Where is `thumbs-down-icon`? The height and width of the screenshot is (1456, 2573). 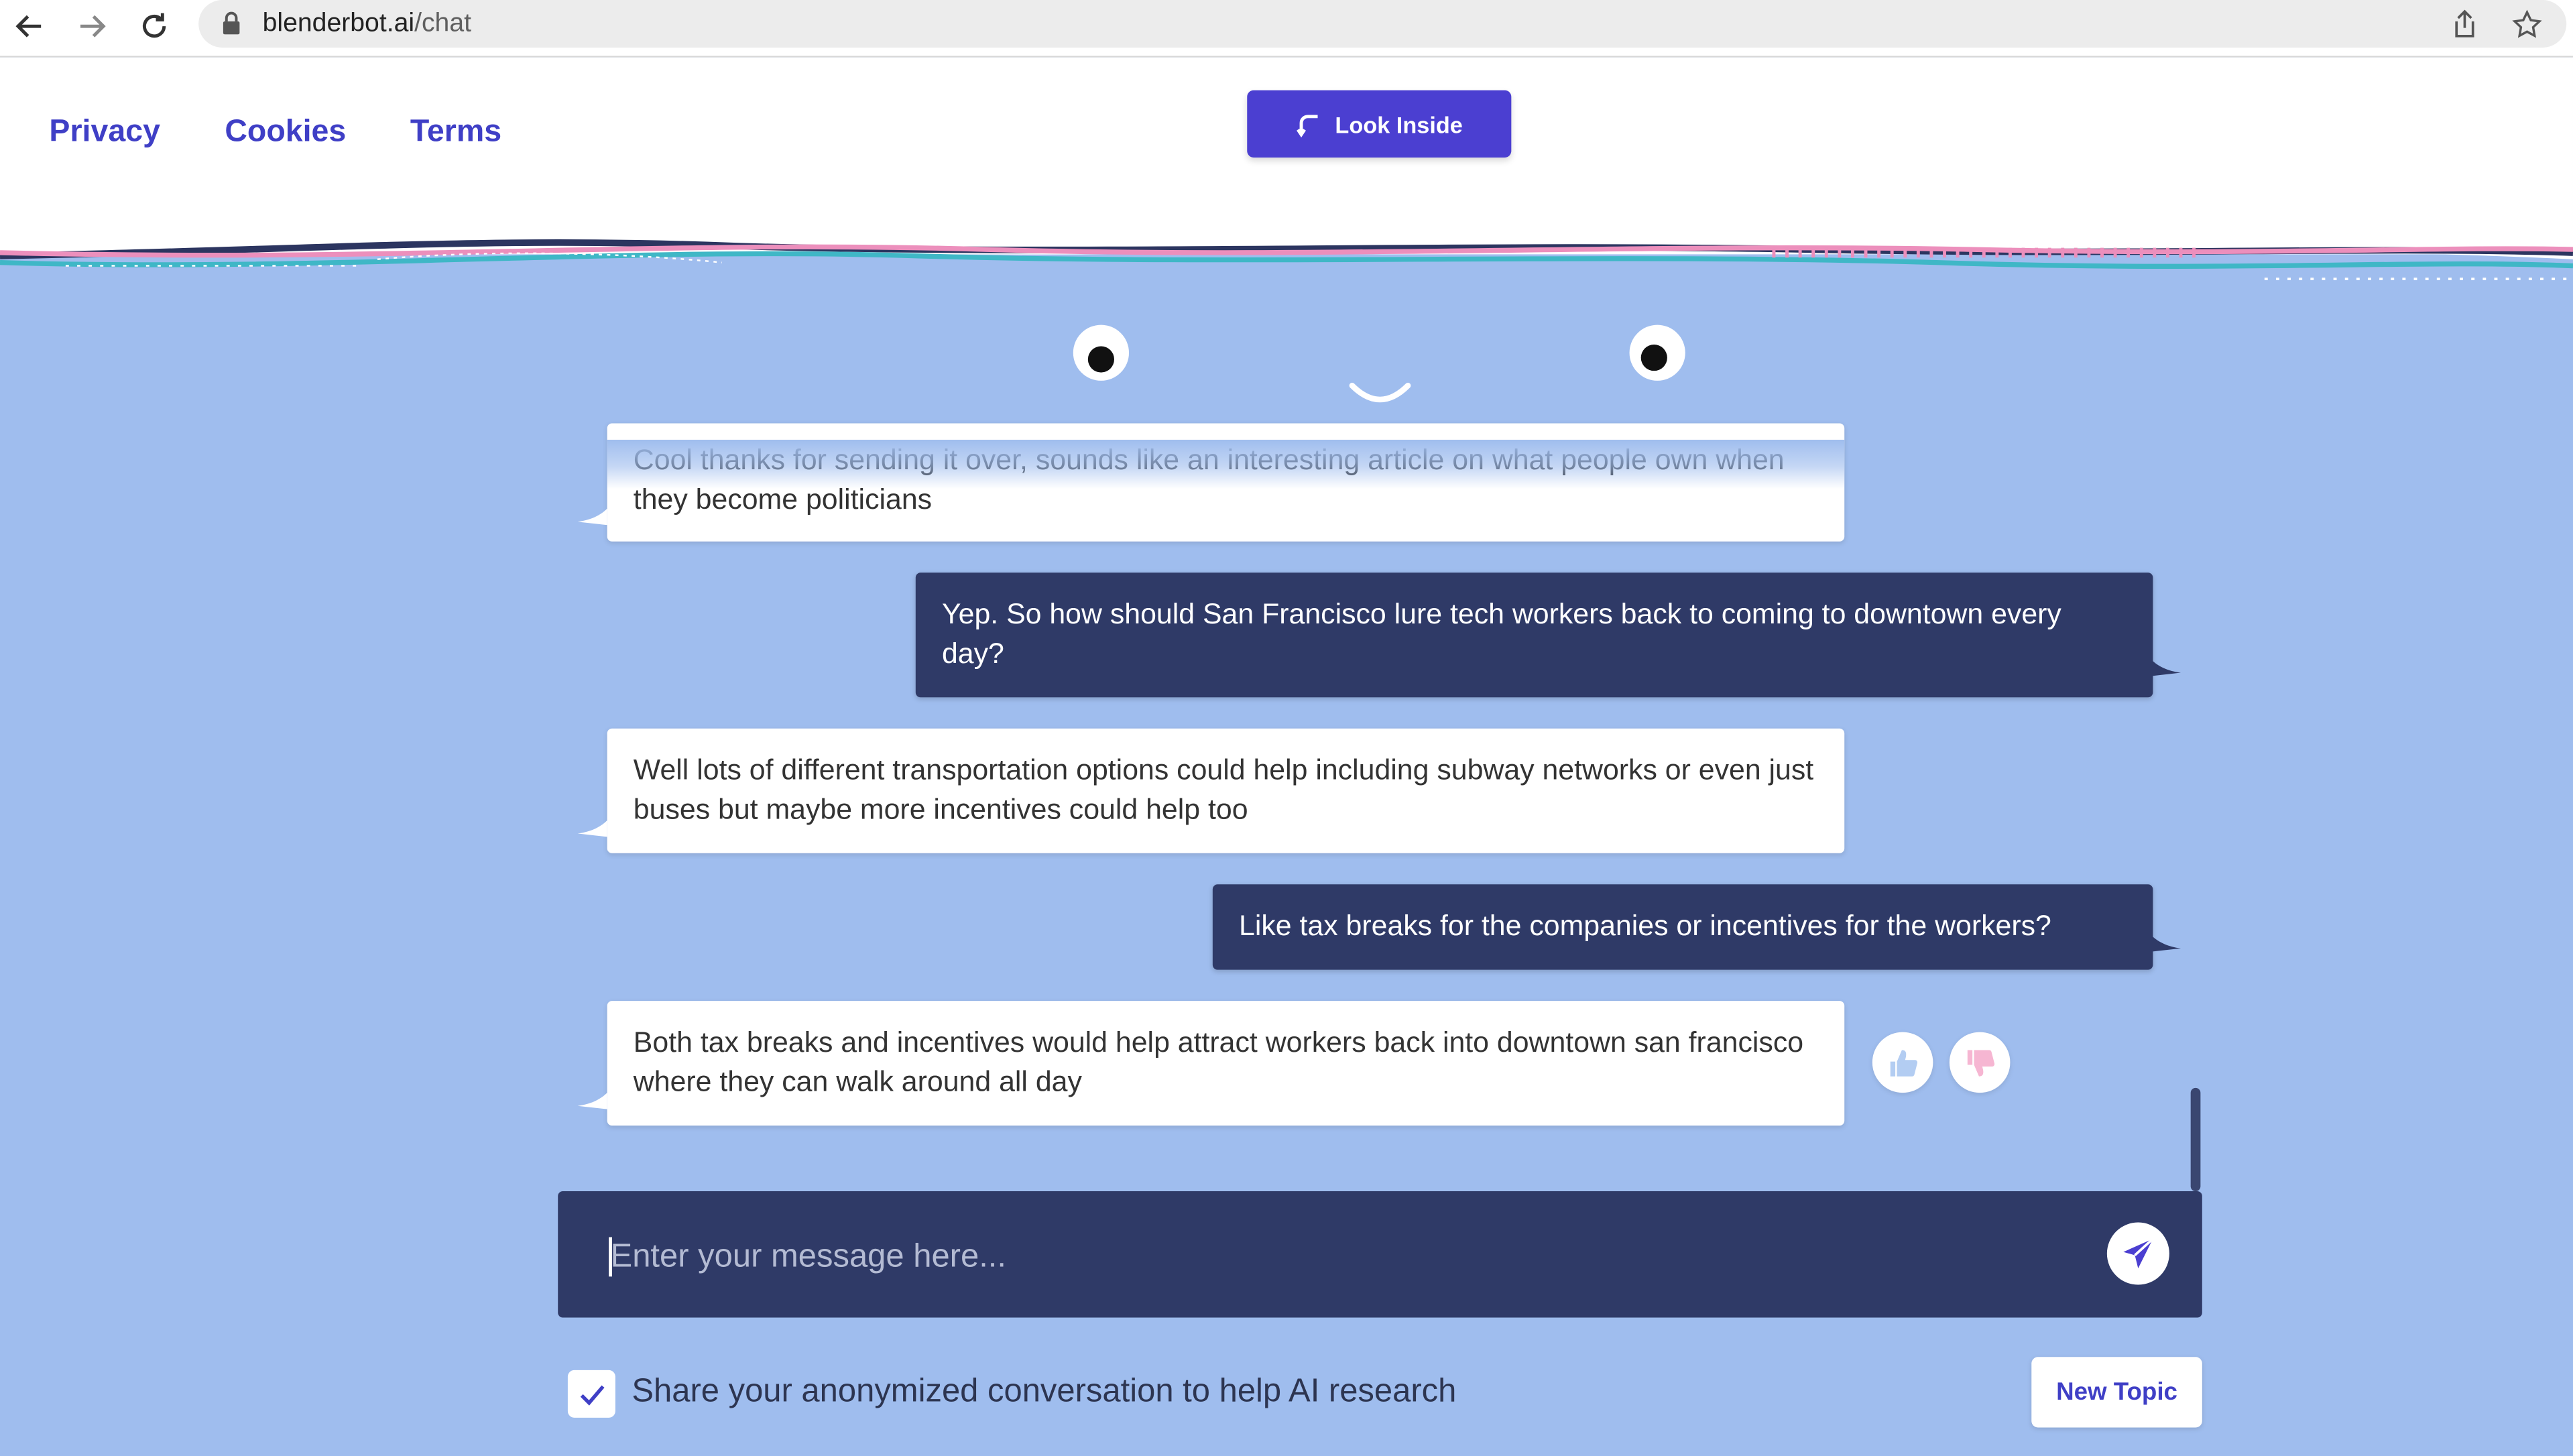 thumbs-down-icon is located at coordinates (1980, 1062).